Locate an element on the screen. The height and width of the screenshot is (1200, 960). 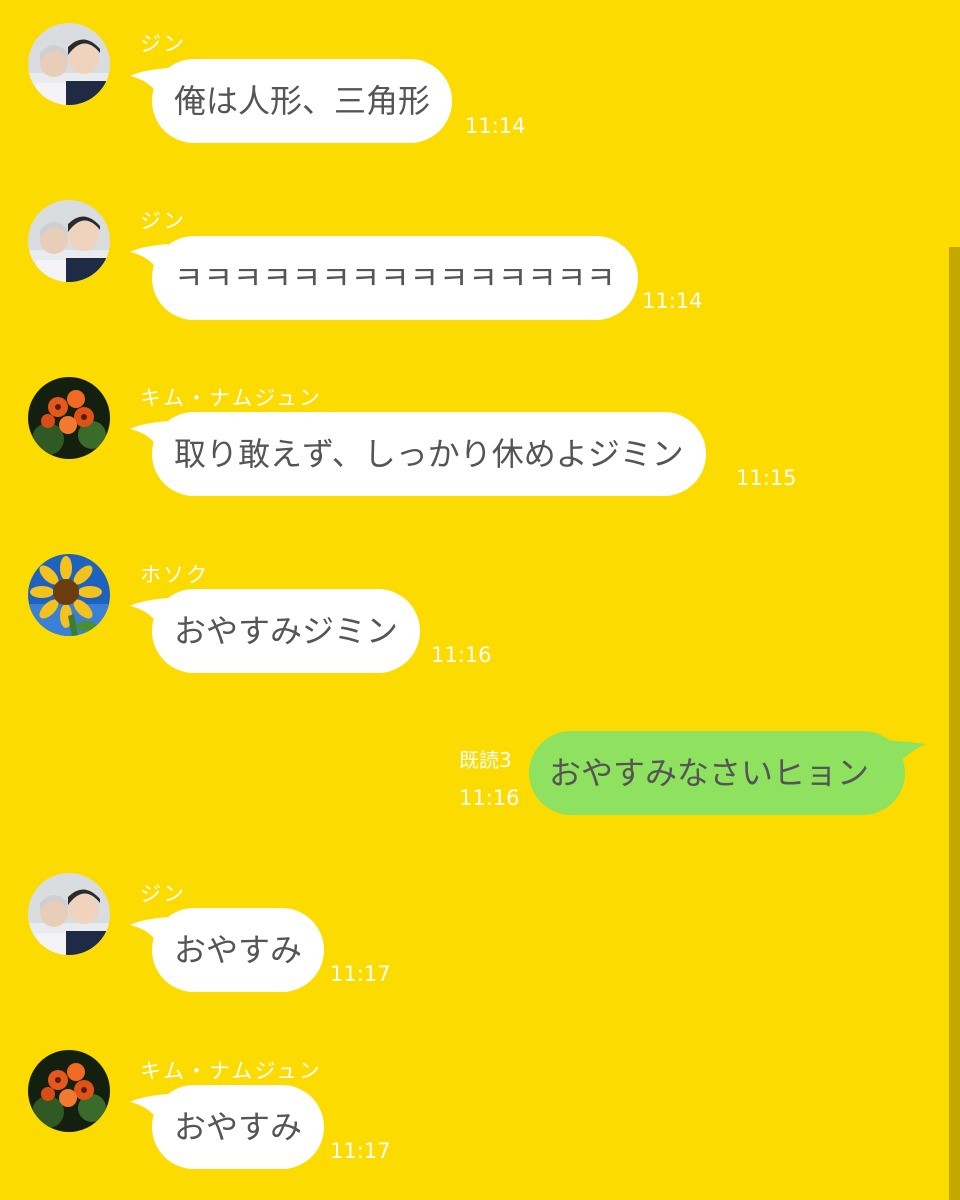
message-bubble: ㅋㅋㅋㅋㅋㅋㅋㅋㅋㅋㅋㅋㅋㅋㅋ is located at coordinates (395, 278).